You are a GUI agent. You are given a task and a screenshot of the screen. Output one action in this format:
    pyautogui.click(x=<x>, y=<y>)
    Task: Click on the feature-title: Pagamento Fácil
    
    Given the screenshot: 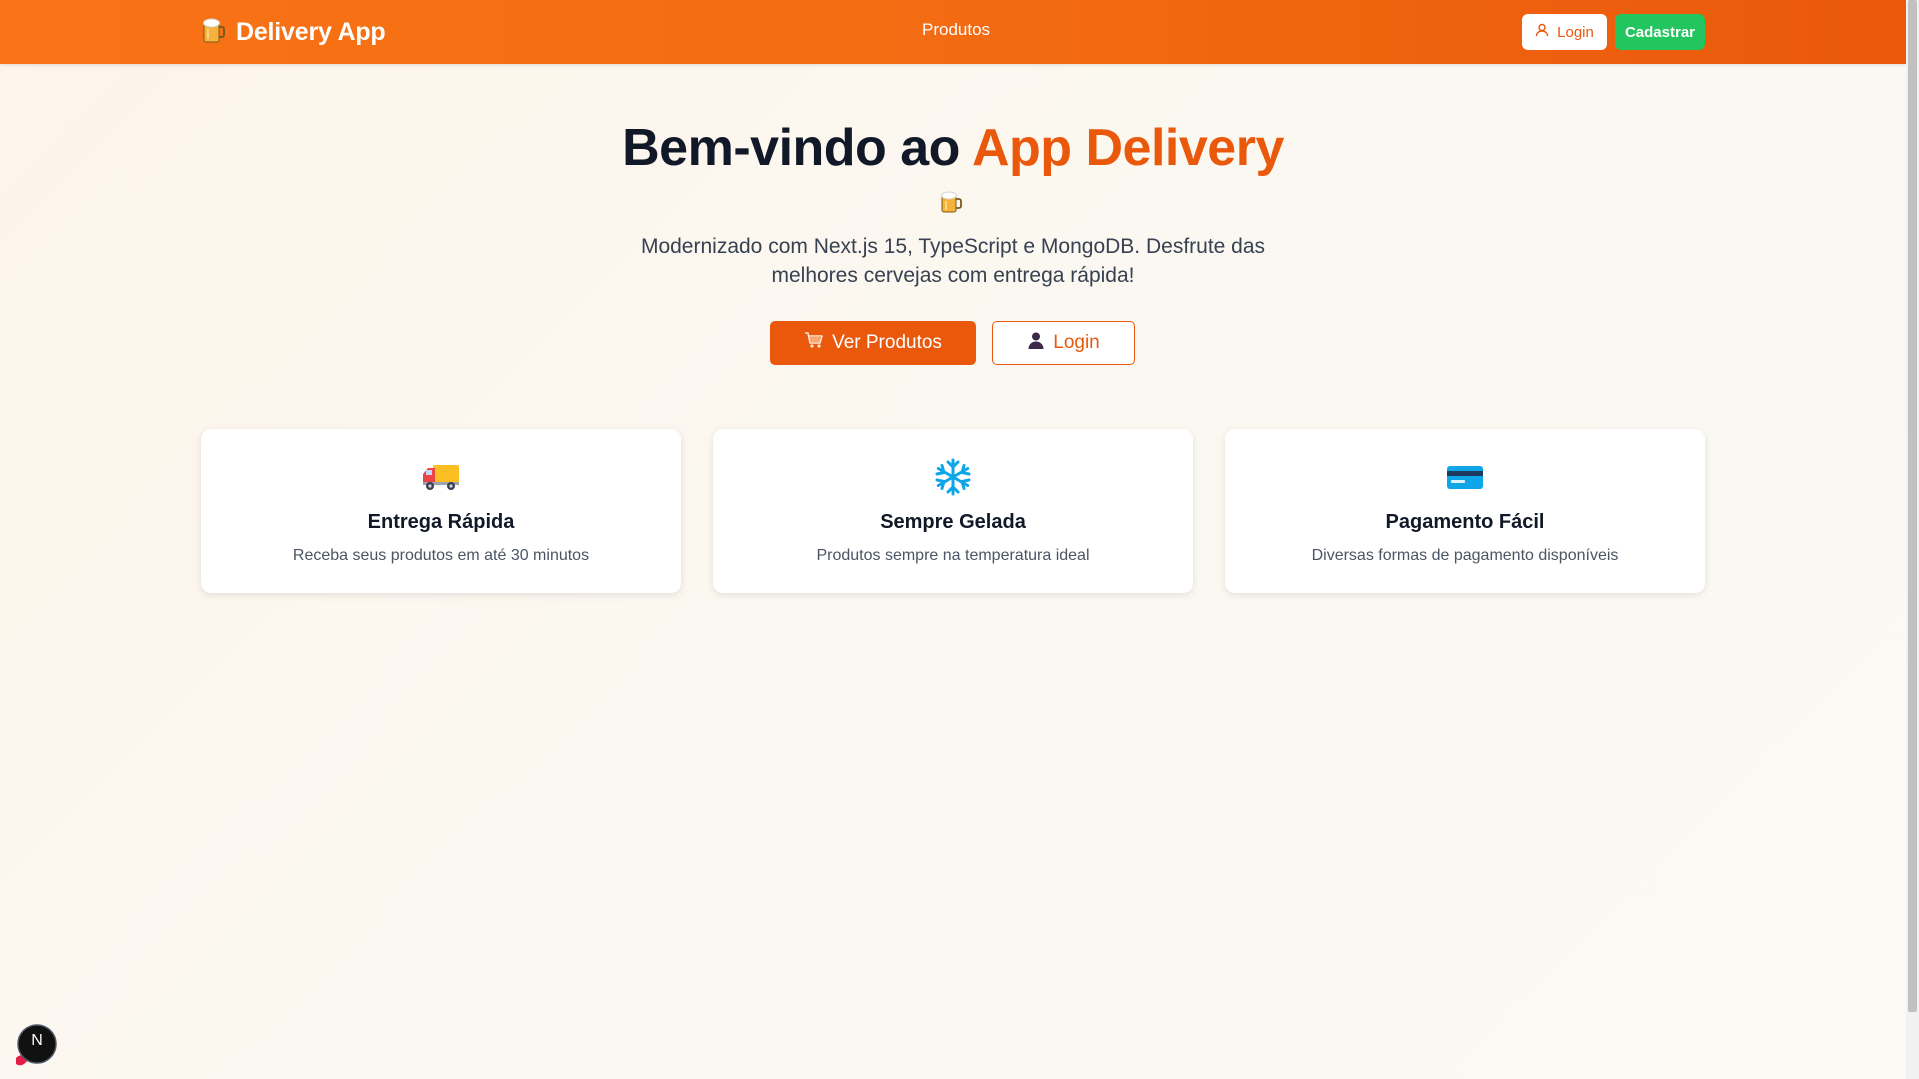 What is the action you would take?
    pyautogui.click(x=1465, y=522)
    